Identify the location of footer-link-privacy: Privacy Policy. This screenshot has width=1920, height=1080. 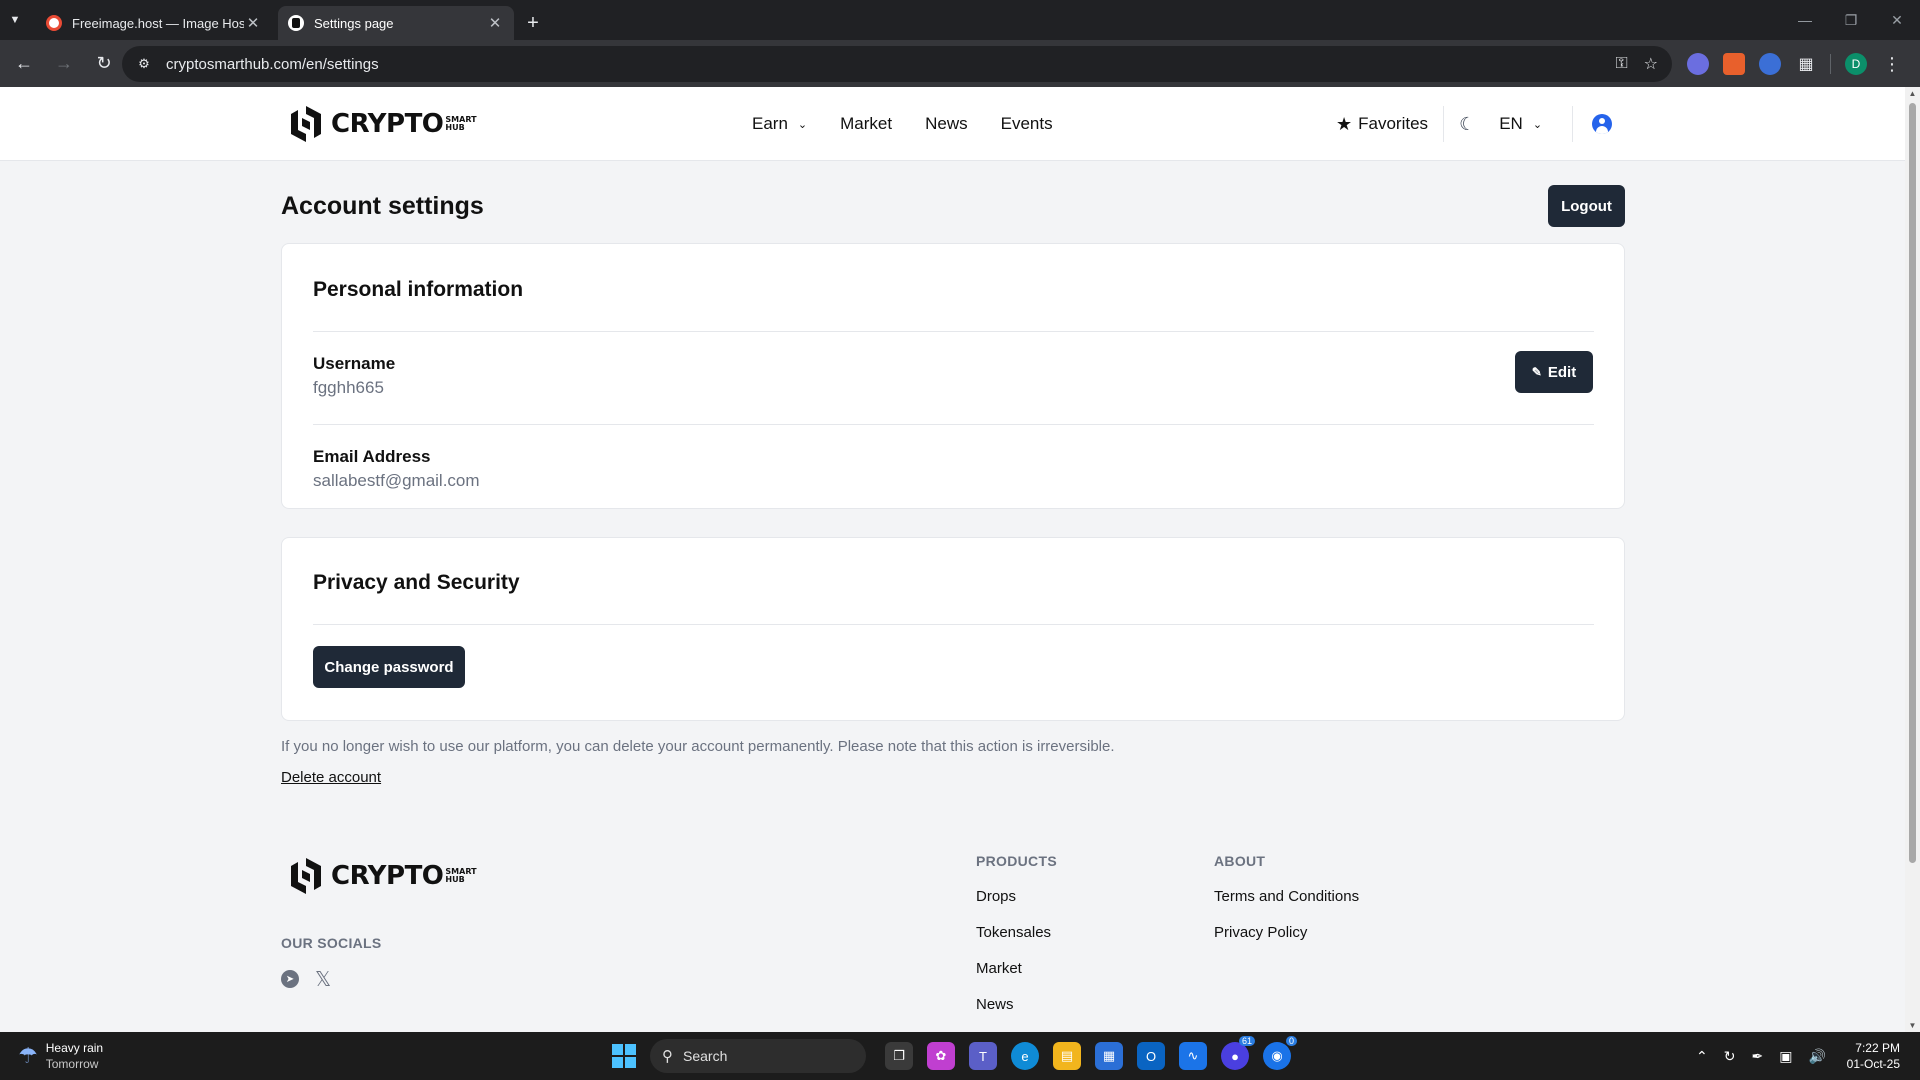
(1260, 932).